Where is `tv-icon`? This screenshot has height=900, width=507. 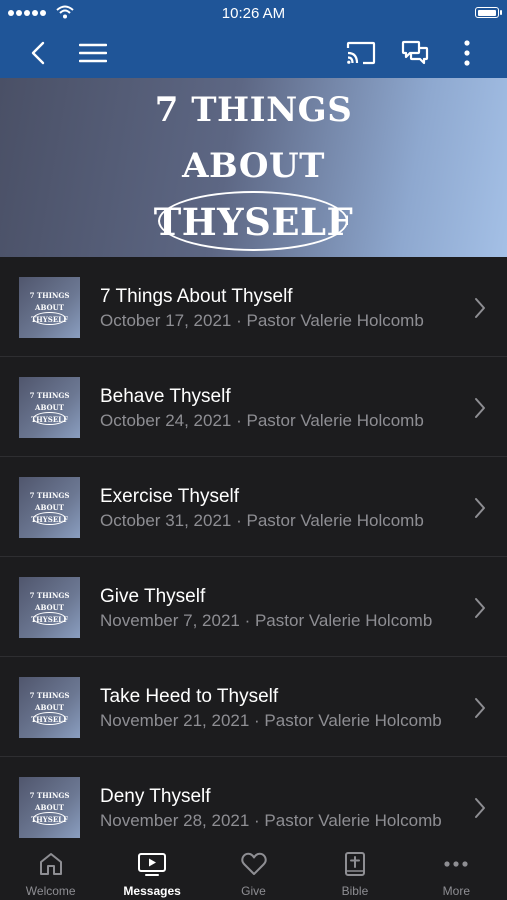 tv-icon is located at coordinates (152, 864).